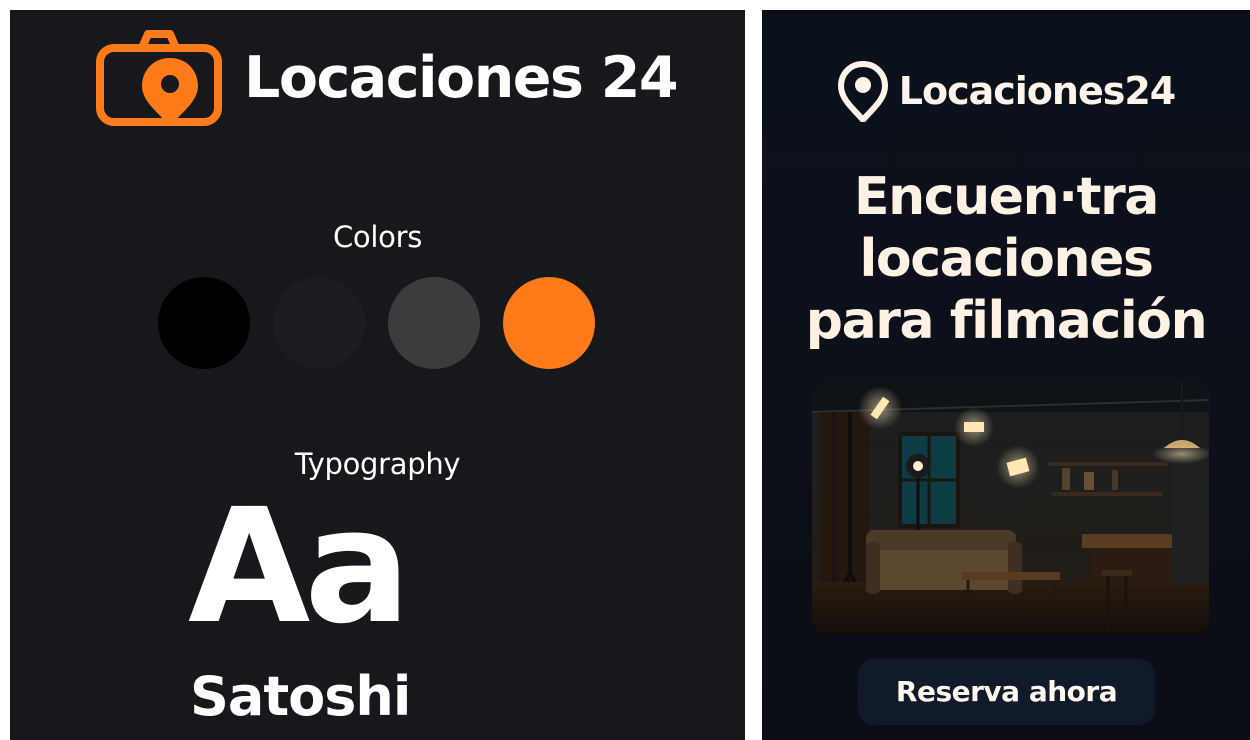 The width and height of the screenshot is (1250, 740). What do you see at coordinates (377, 237) in the screenshot?
I see `colors-section-title: Colors` at bounding box center [377, 237].